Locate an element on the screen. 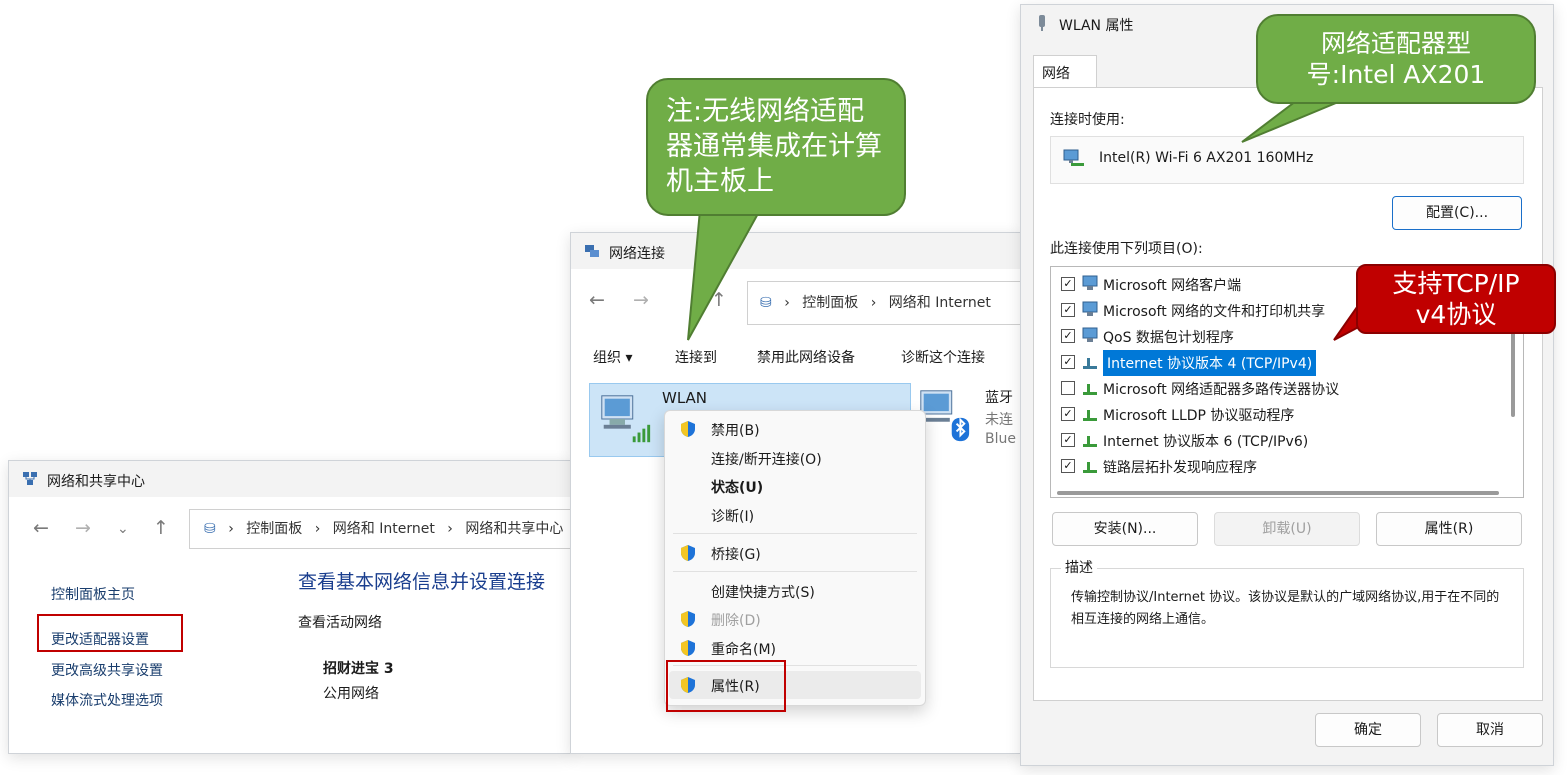 The height and width of the screenshot is (775, 1567). selected-item-label: Internet 协议版本 4 (TCP/IPv4) is located at coordinates (1210, 363).